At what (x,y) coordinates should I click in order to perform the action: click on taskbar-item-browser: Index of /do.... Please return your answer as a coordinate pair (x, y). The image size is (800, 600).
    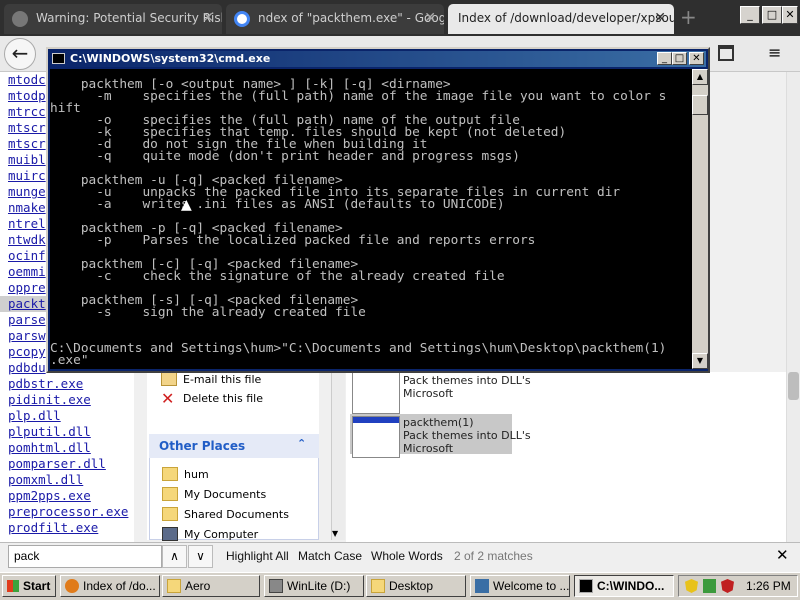
    Looking at the image, I should click on (110, 586).